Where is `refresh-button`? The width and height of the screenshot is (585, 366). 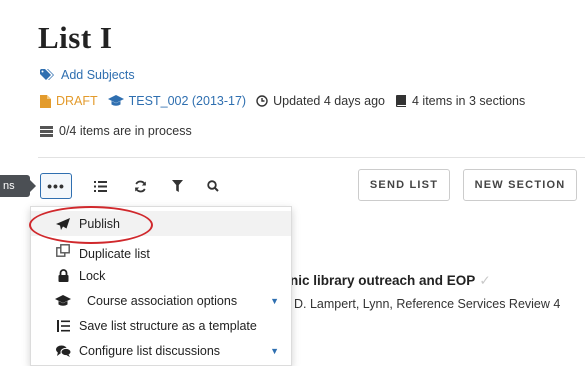
refresh-button is located at coordinates (140, 186).